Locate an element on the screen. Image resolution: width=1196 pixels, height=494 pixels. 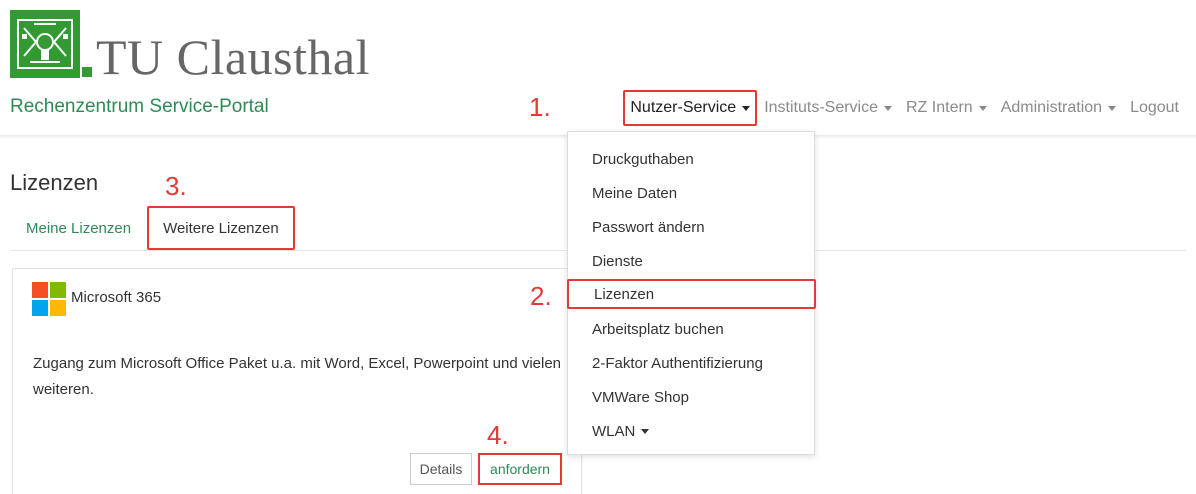
request-button: anfordern is located at coordinates (520, 469).